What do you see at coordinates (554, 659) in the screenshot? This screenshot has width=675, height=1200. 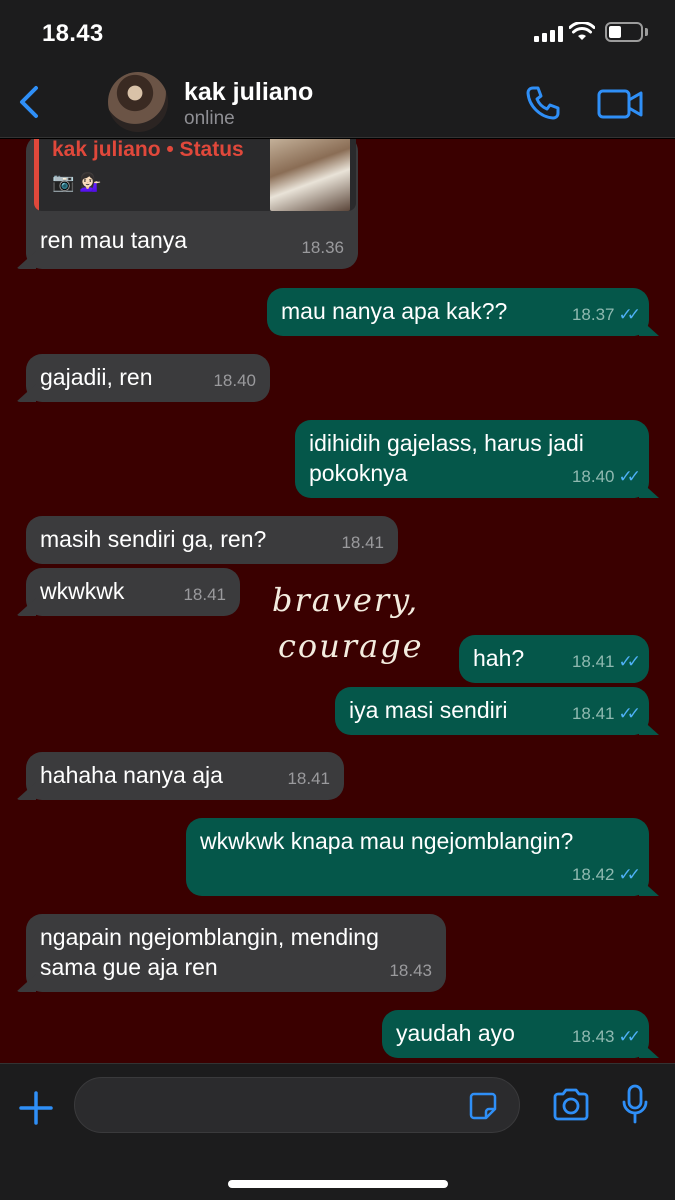 I see `message-outgoing: hah? 18.41 ✓✓` at bounding box center [554, 659].